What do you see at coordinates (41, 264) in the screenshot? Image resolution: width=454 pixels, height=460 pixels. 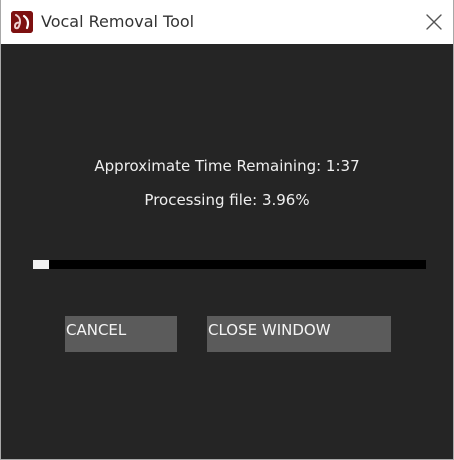 I see `progress-bar-fill` at bounding box center [41, 264].